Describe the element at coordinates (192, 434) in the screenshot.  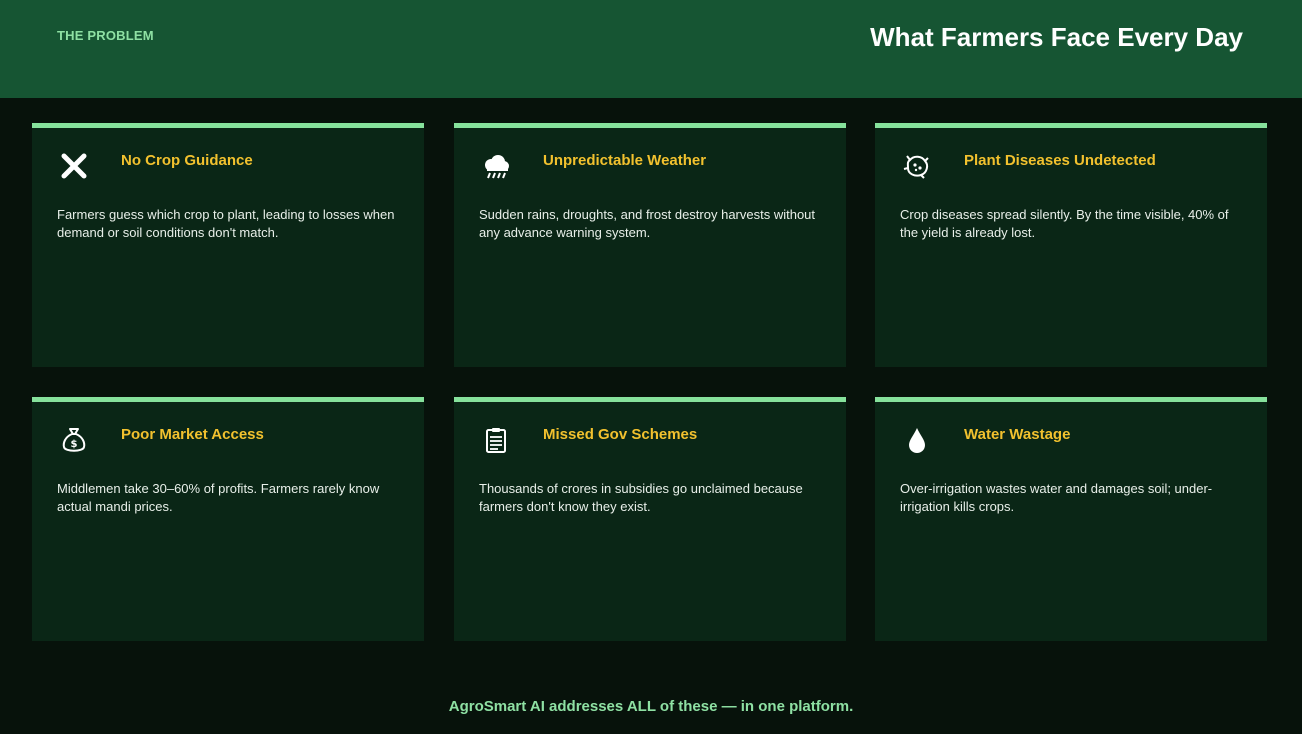
I see `card-title: Poor Market Access` at that location.